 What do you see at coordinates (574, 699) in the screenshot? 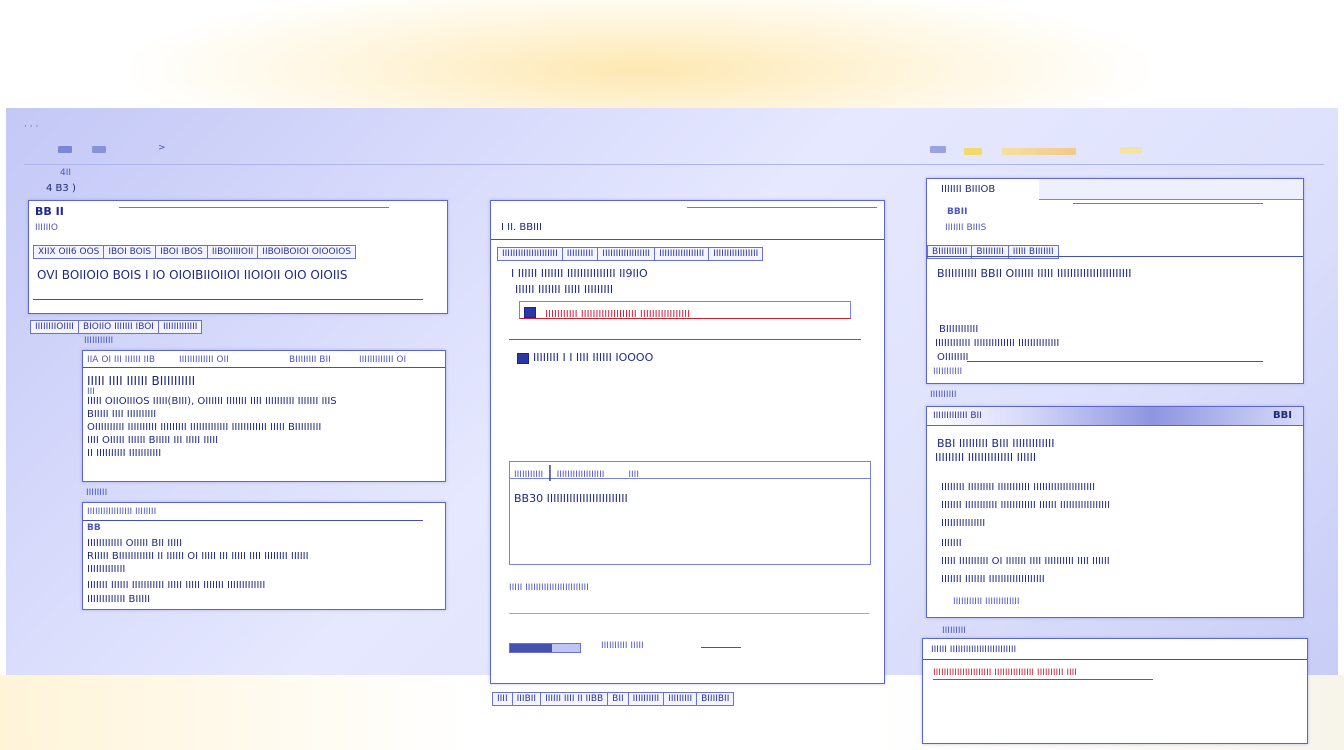
I see `status-item-3: IIIIII IIII II IIBB` at bounding box center [574, 699].